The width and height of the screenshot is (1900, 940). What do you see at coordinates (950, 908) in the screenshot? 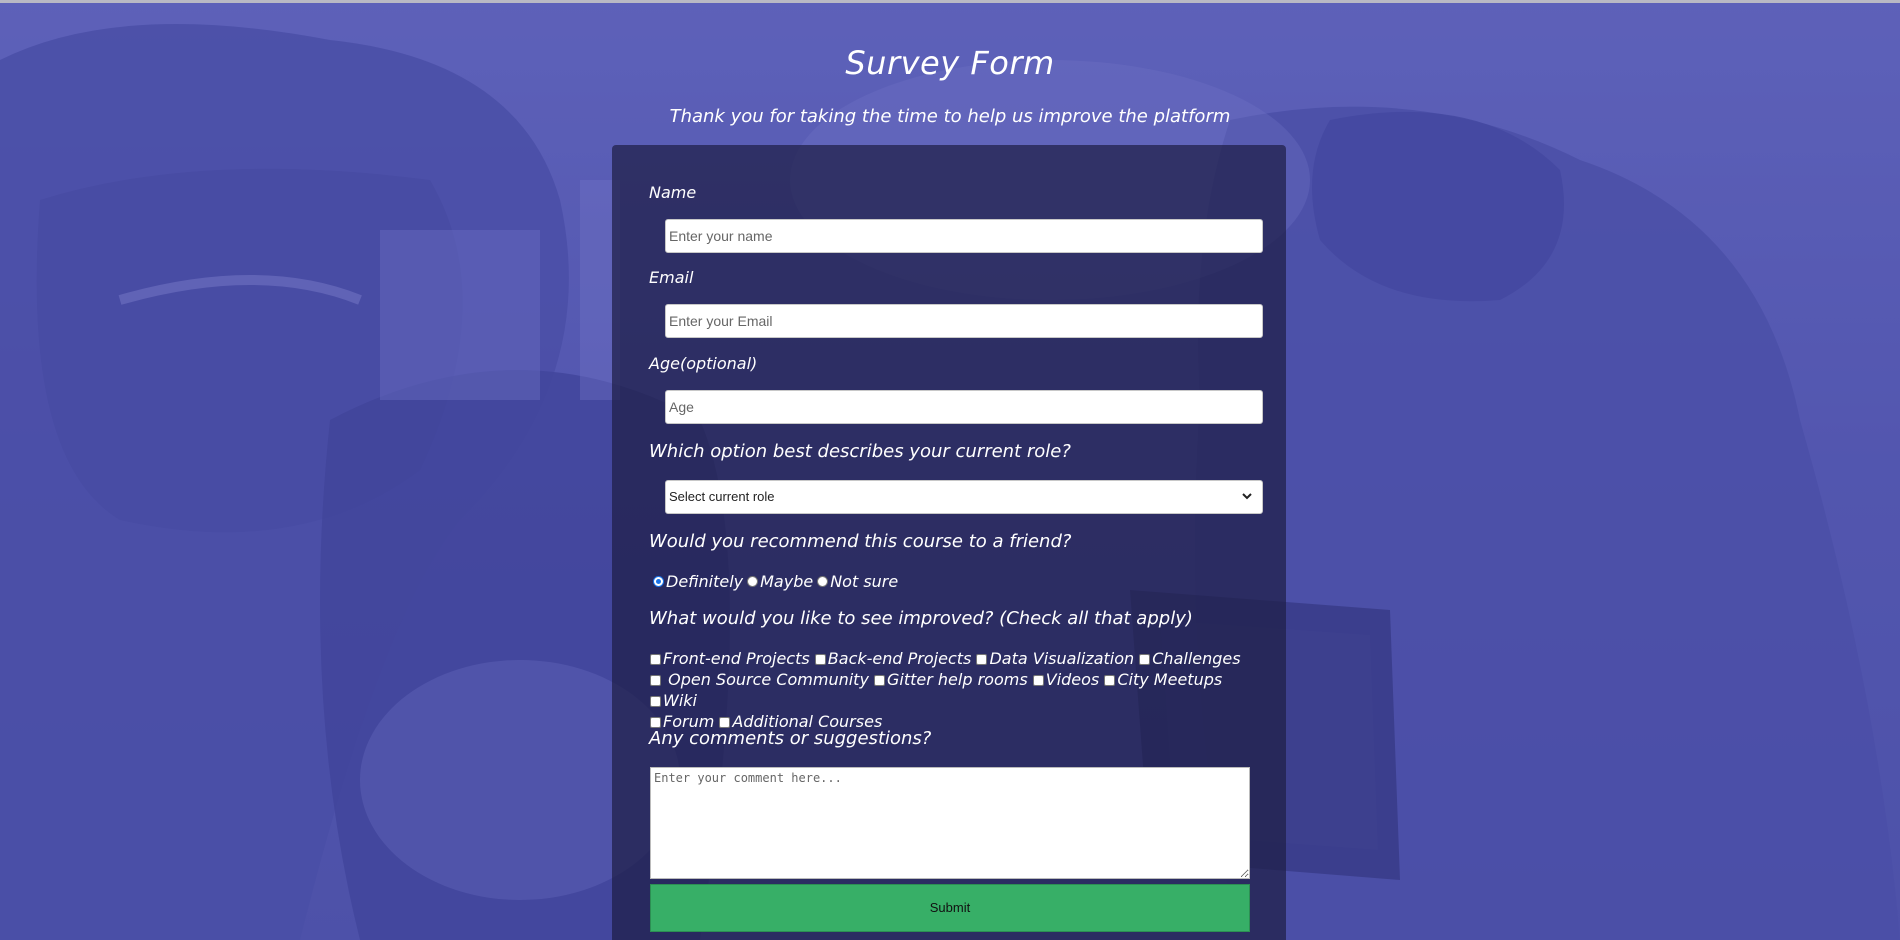
I see `submit-button: Submit` at bounding box center [950, 908].